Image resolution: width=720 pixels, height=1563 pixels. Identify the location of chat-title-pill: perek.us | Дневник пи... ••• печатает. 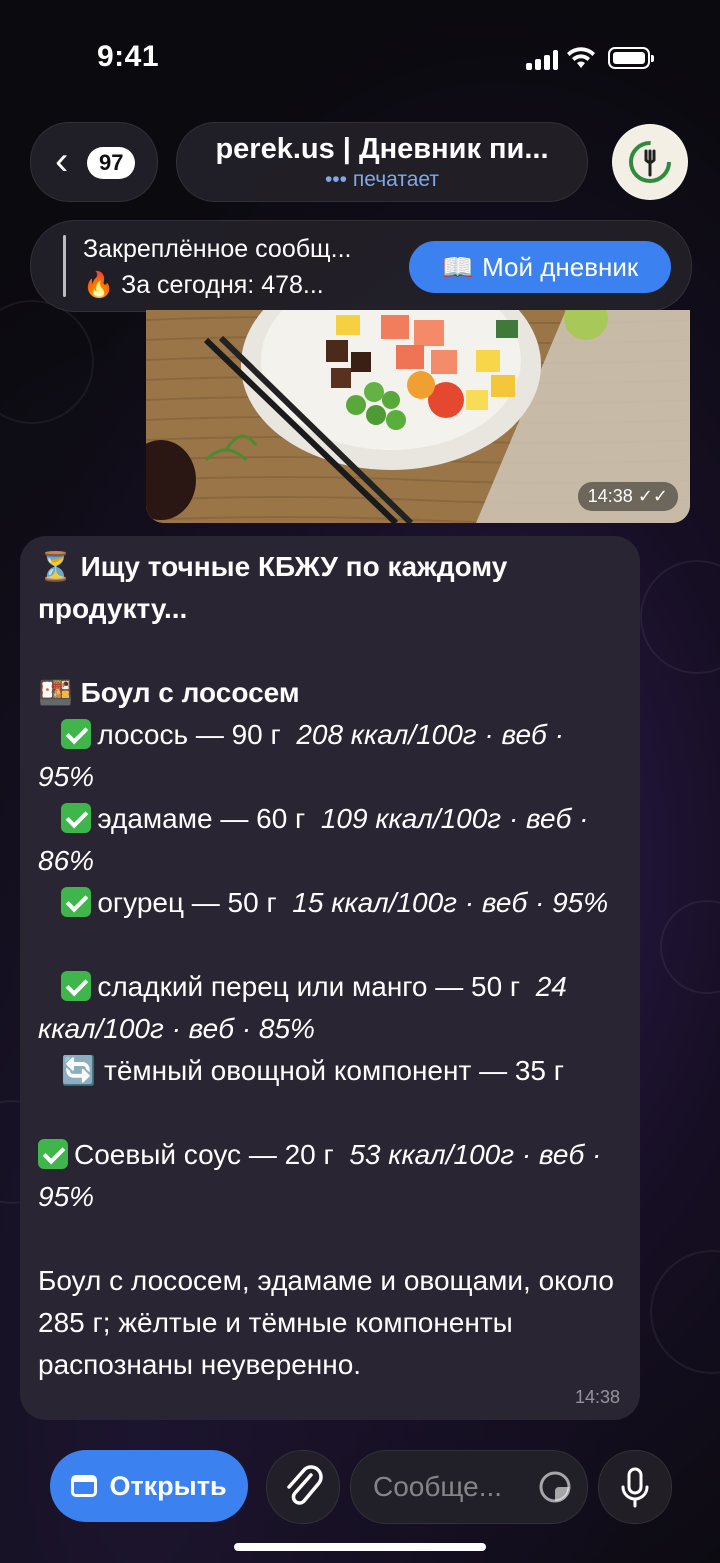
(382, 162).